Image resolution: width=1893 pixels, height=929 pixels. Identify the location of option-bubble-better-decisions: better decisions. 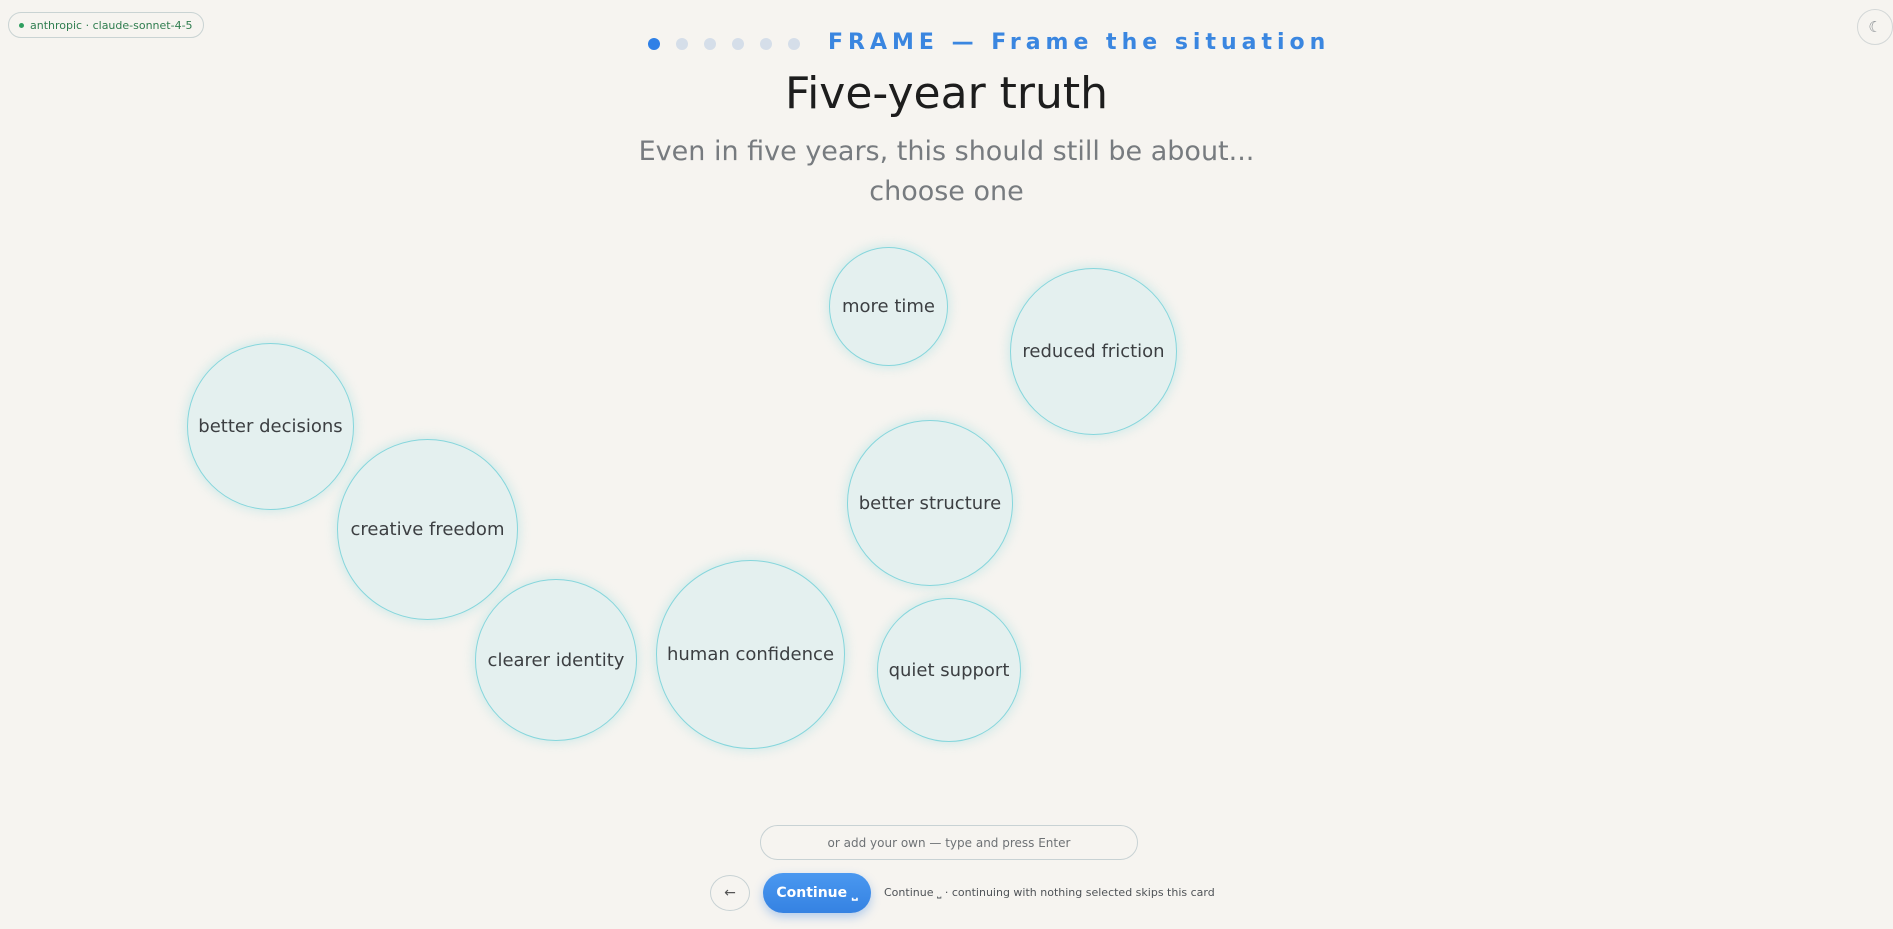
(270, 426).